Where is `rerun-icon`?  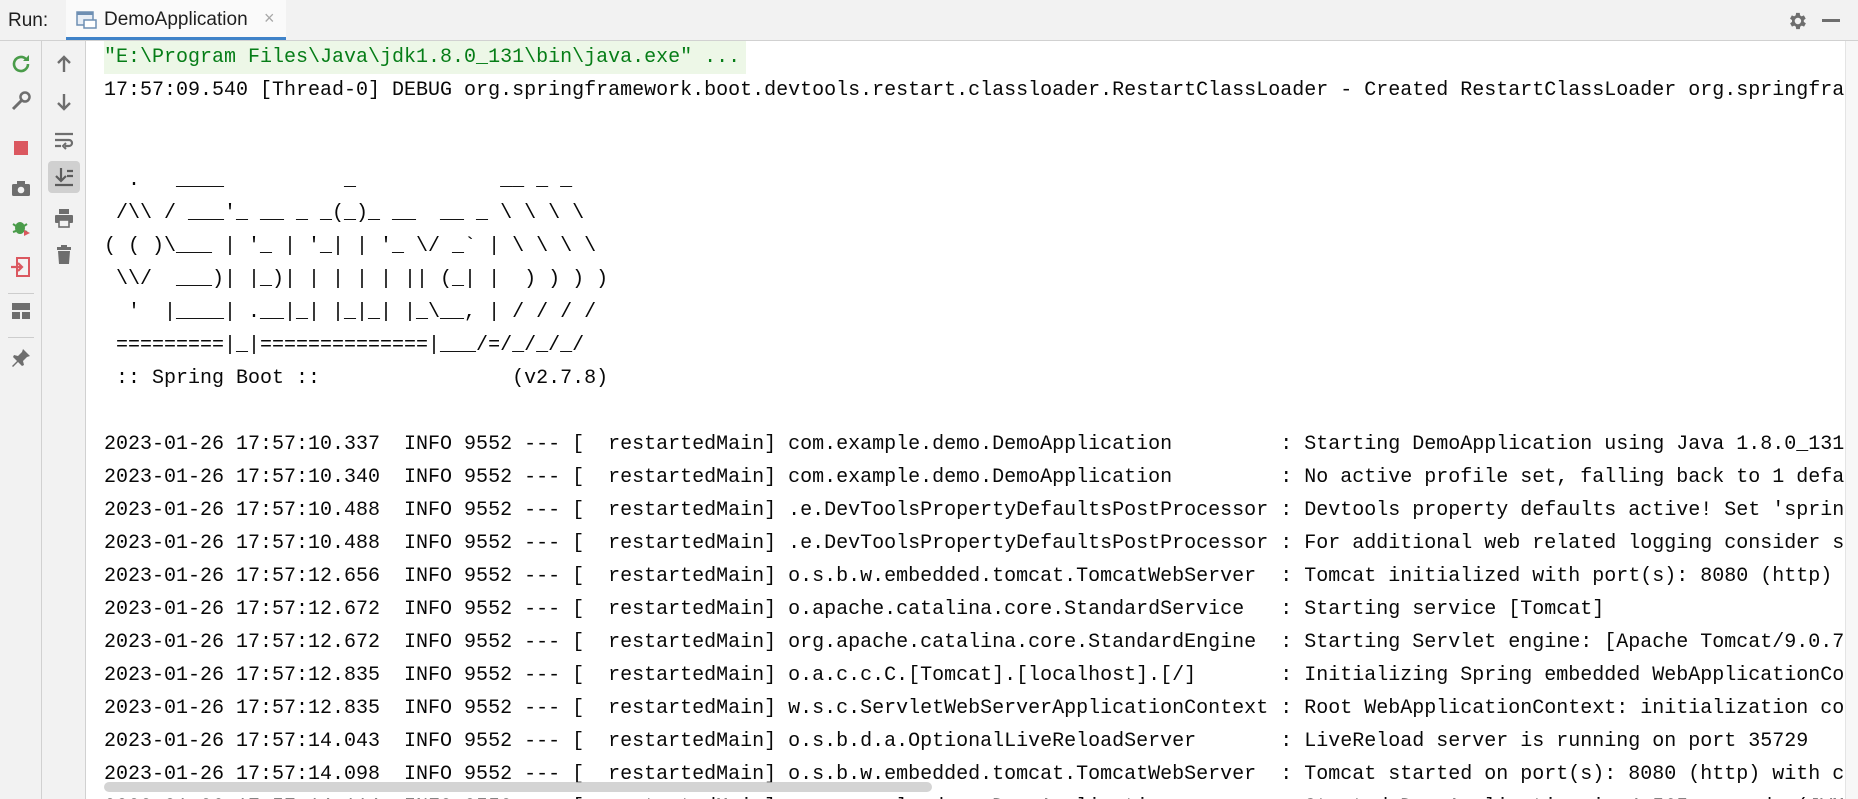
rerun-icon is located at coordinates (21, 64).